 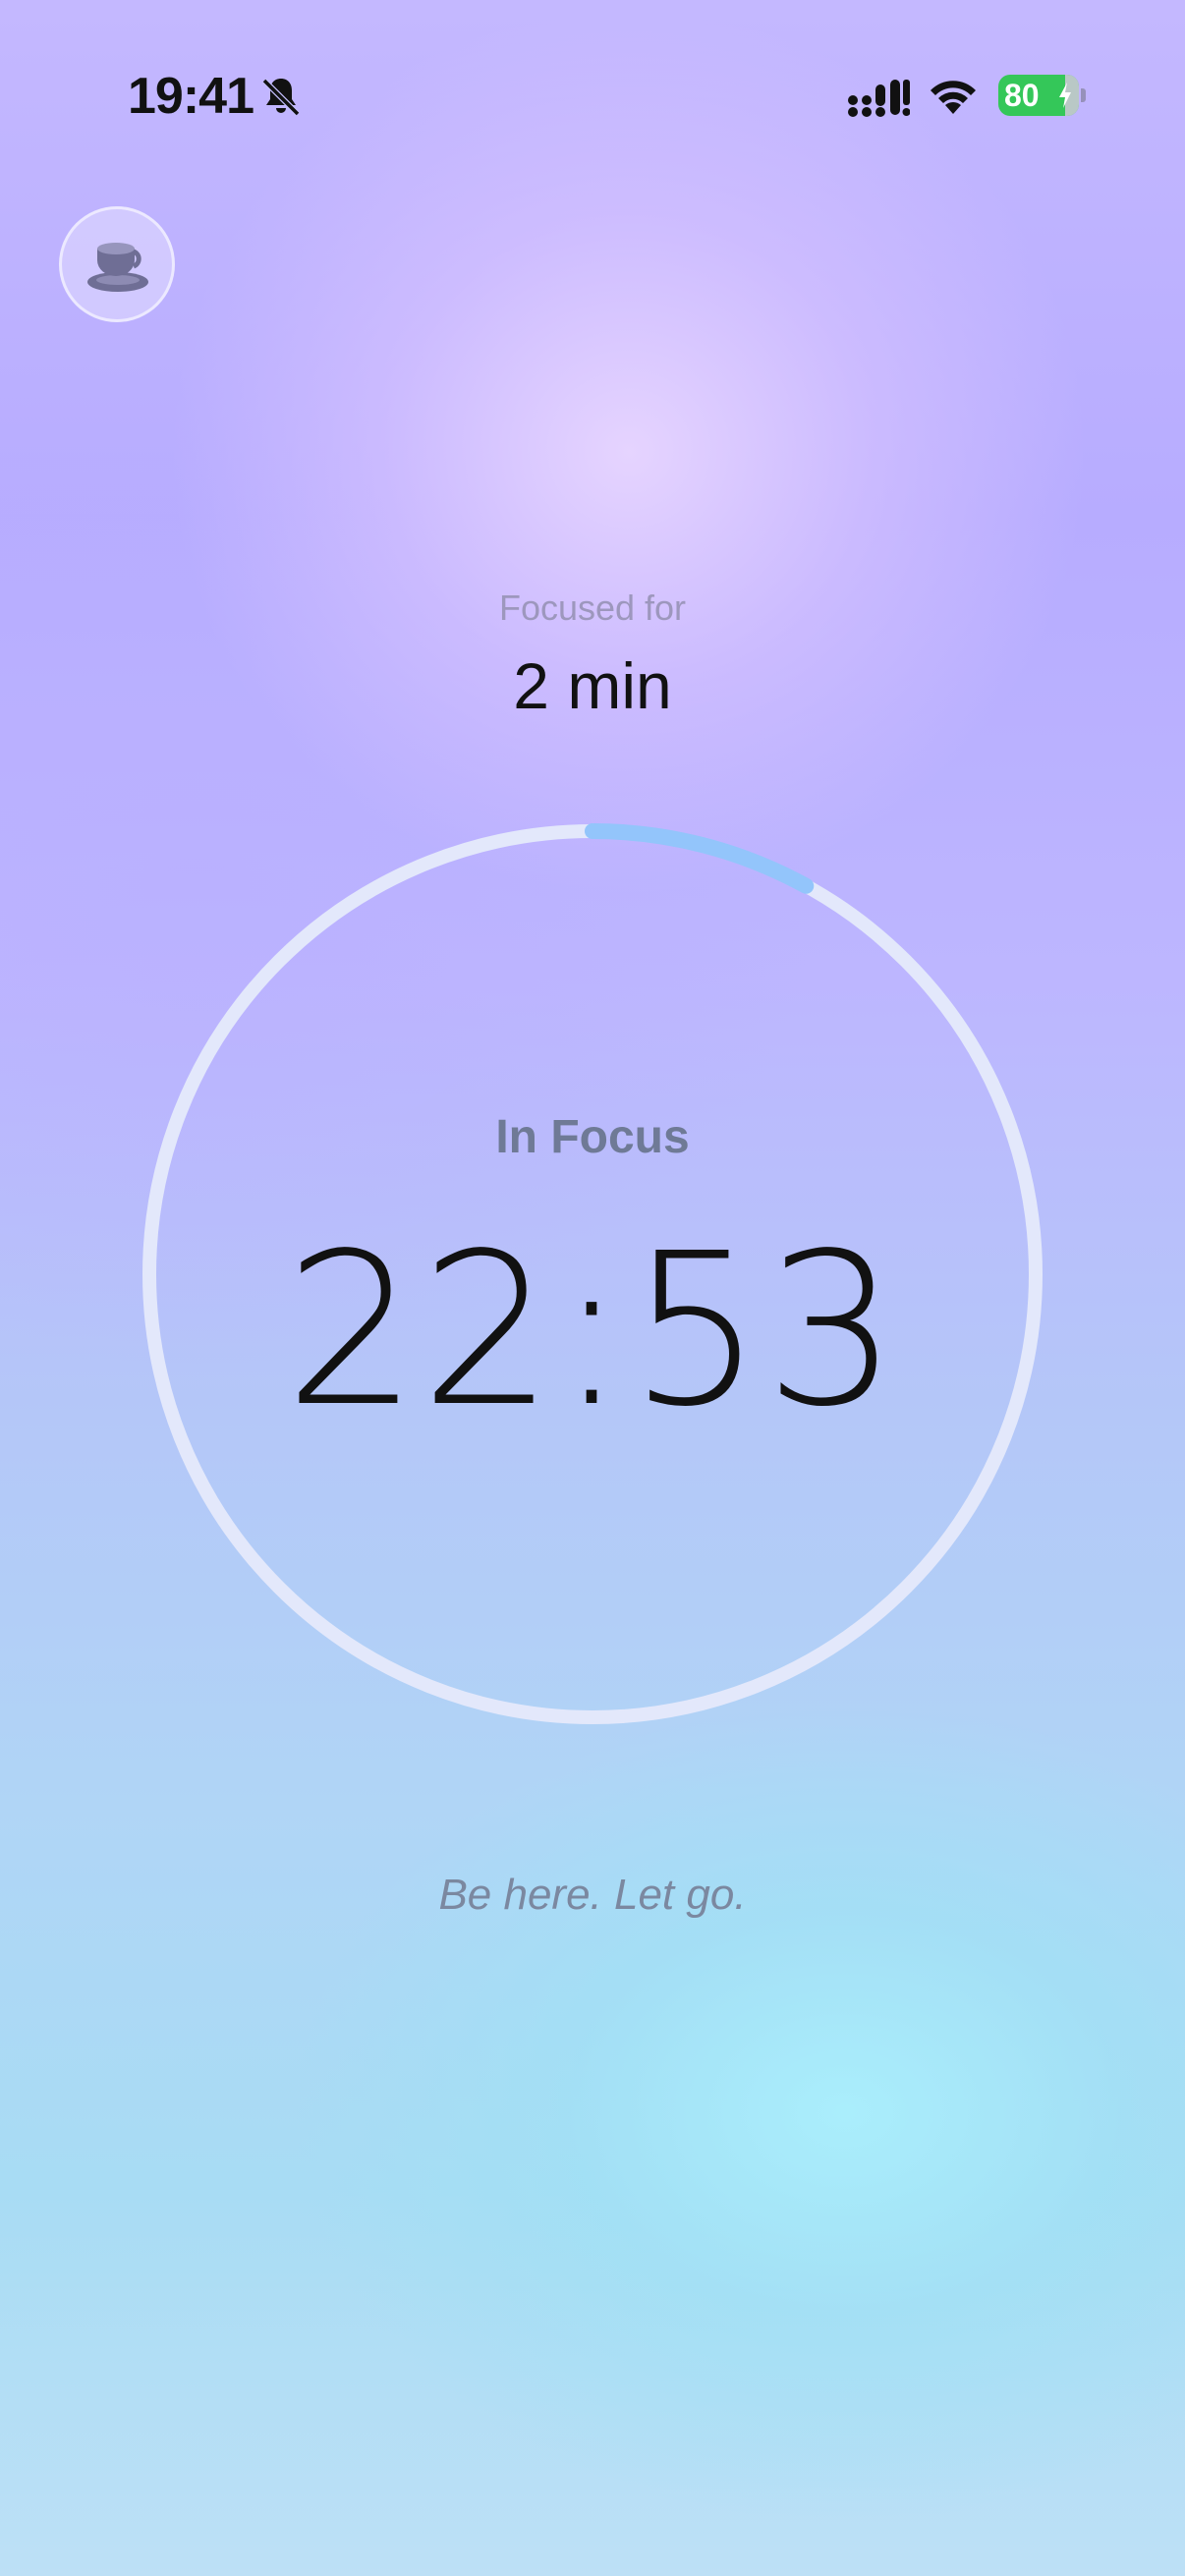 What do you see at coordinates (118, 267) in the screenshot?
I see `coffee-cup-icon` at bounding box center [118, 267].